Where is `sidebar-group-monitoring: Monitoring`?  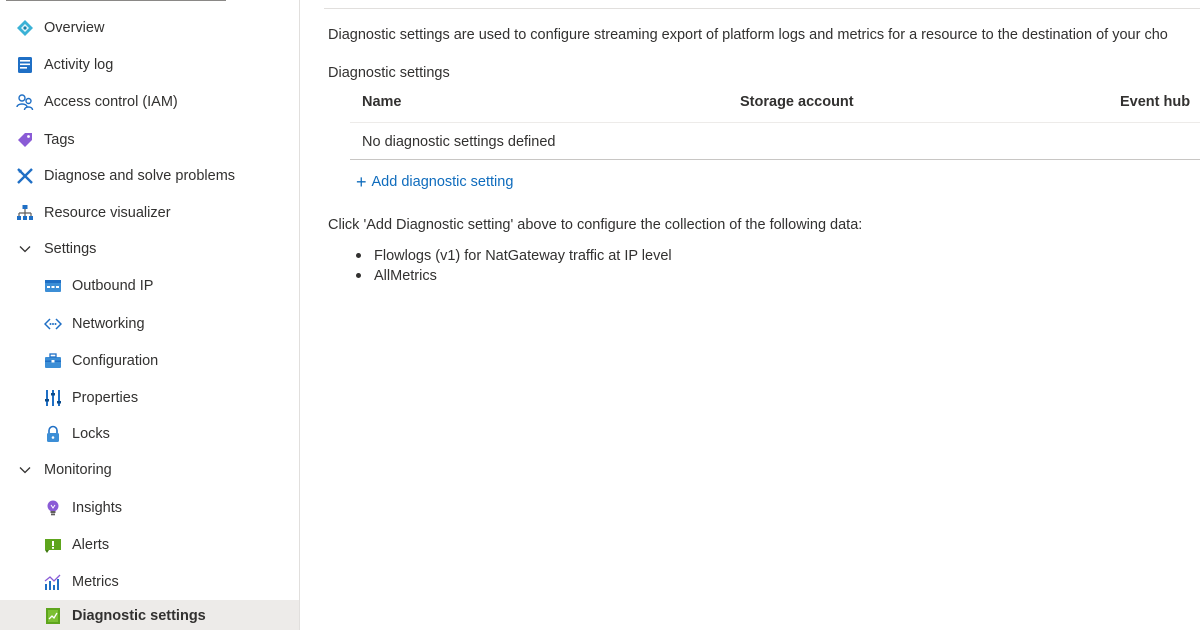
sidebar-group-monitoring: Monitoring is located at coordinates (149, 470).